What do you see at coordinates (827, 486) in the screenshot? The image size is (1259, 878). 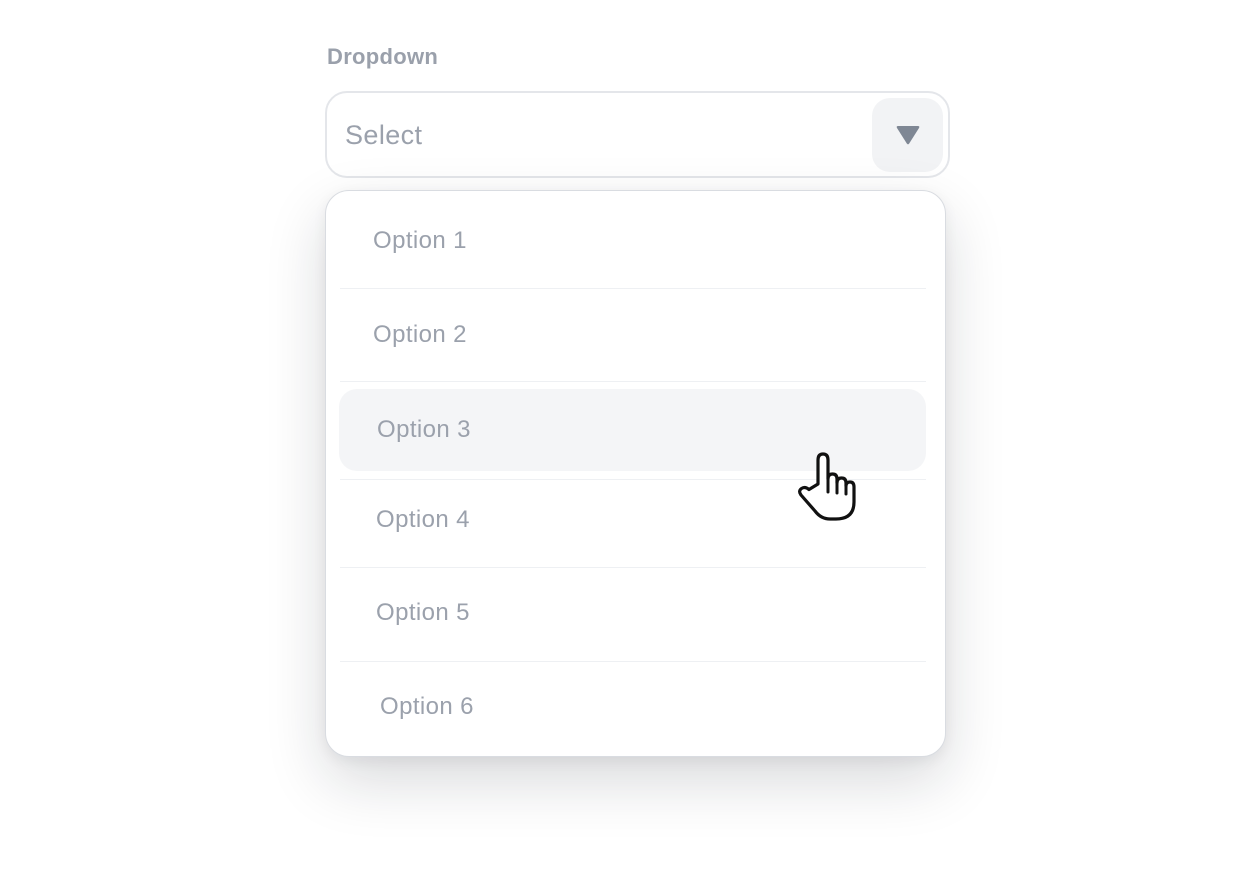 I see `pointer-hand-icon` at bounding box center [827, 486].